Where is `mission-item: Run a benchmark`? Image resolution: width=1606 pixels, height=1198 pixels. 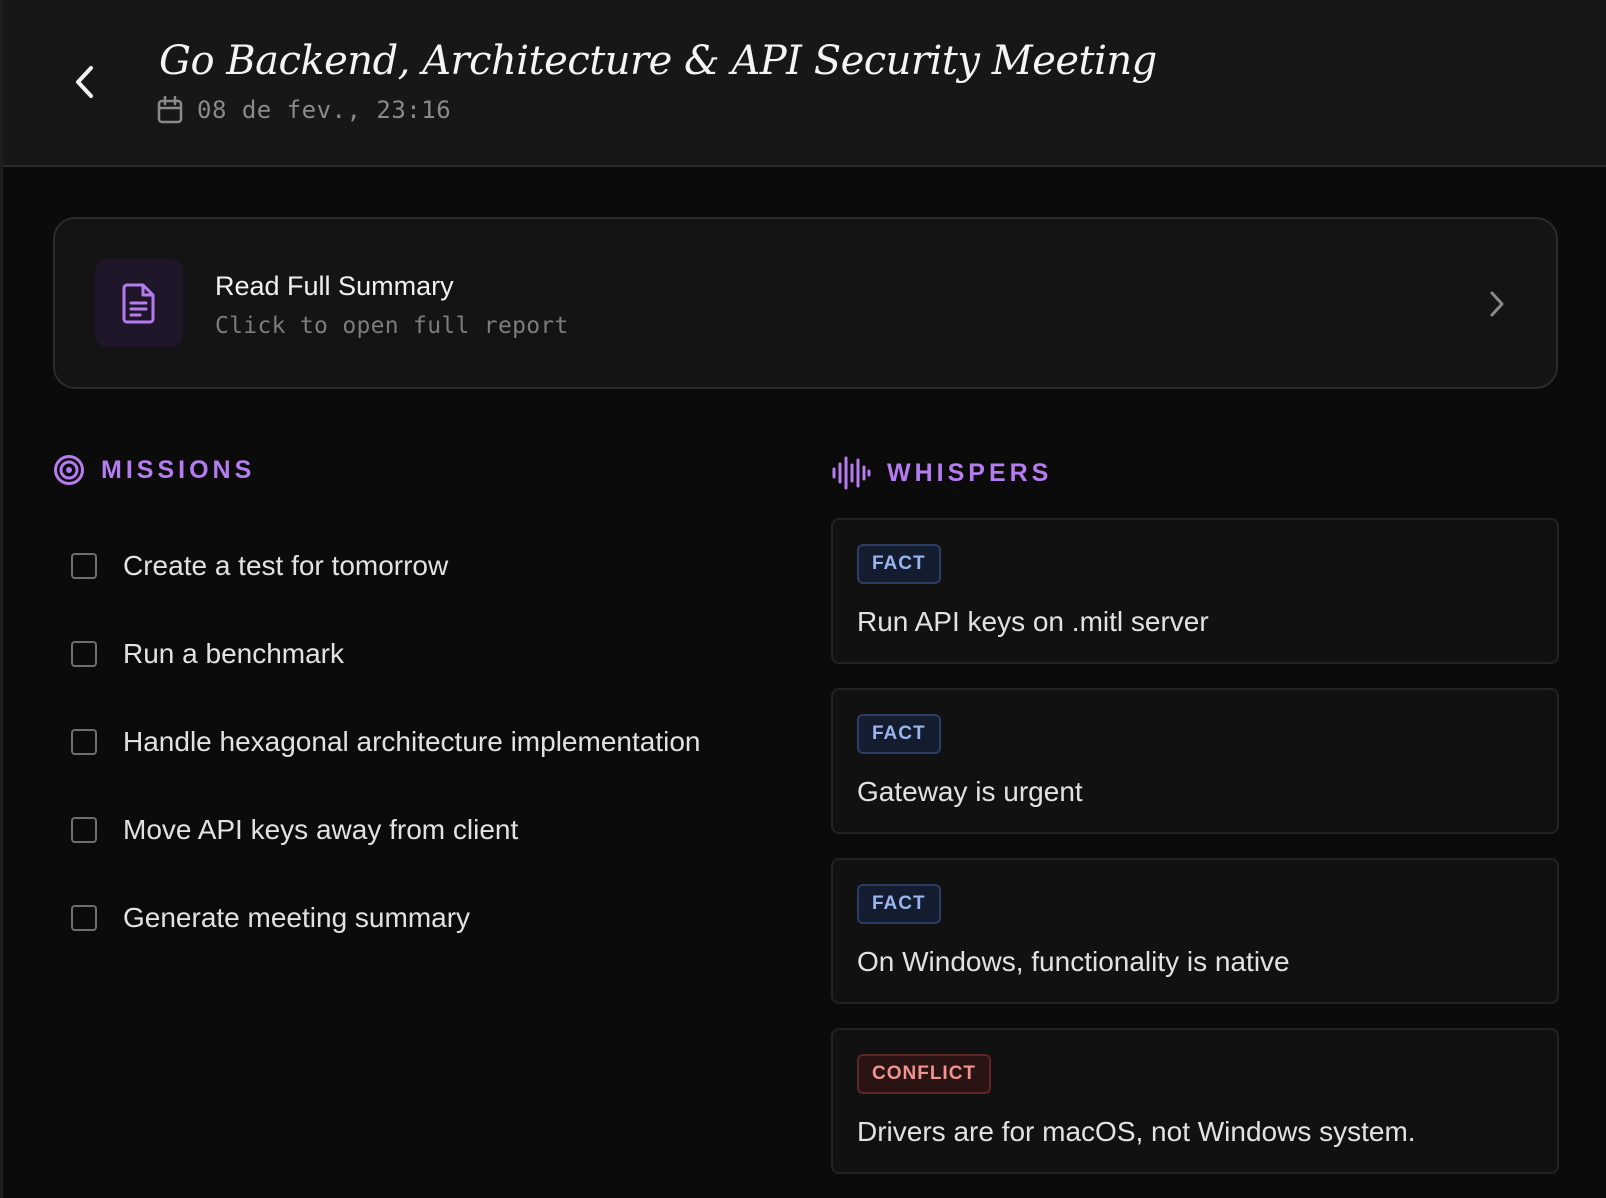 mission-item: Run a benchmark is located at coordinates (441, 654).